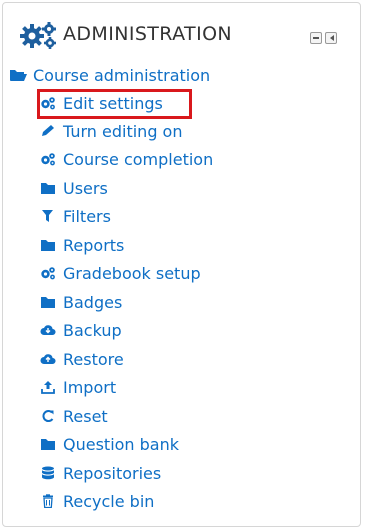 The image size is (367, 531). I want to click on course-completion-label: Course completion, so click(138, 159).